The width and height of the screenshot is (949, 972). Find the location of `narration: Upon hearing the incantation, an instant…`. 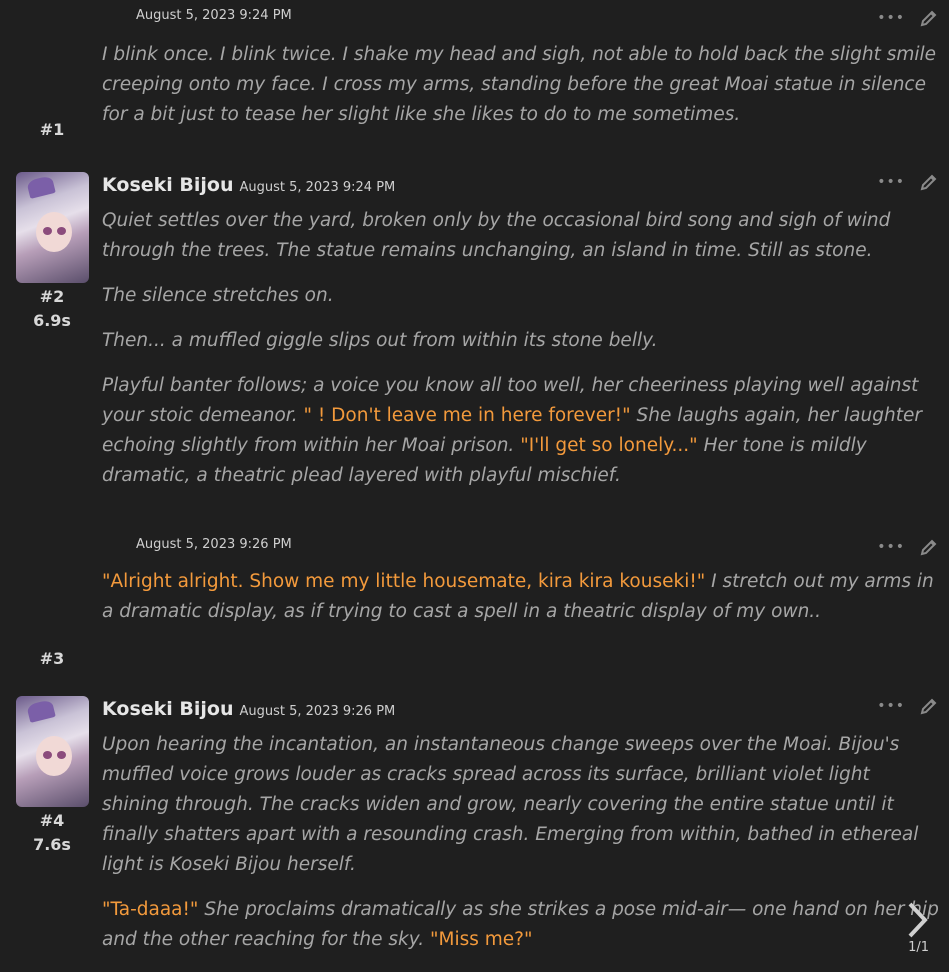

narration: Upon hearing the incantation, an instant… is located at coordinates (510, 804).